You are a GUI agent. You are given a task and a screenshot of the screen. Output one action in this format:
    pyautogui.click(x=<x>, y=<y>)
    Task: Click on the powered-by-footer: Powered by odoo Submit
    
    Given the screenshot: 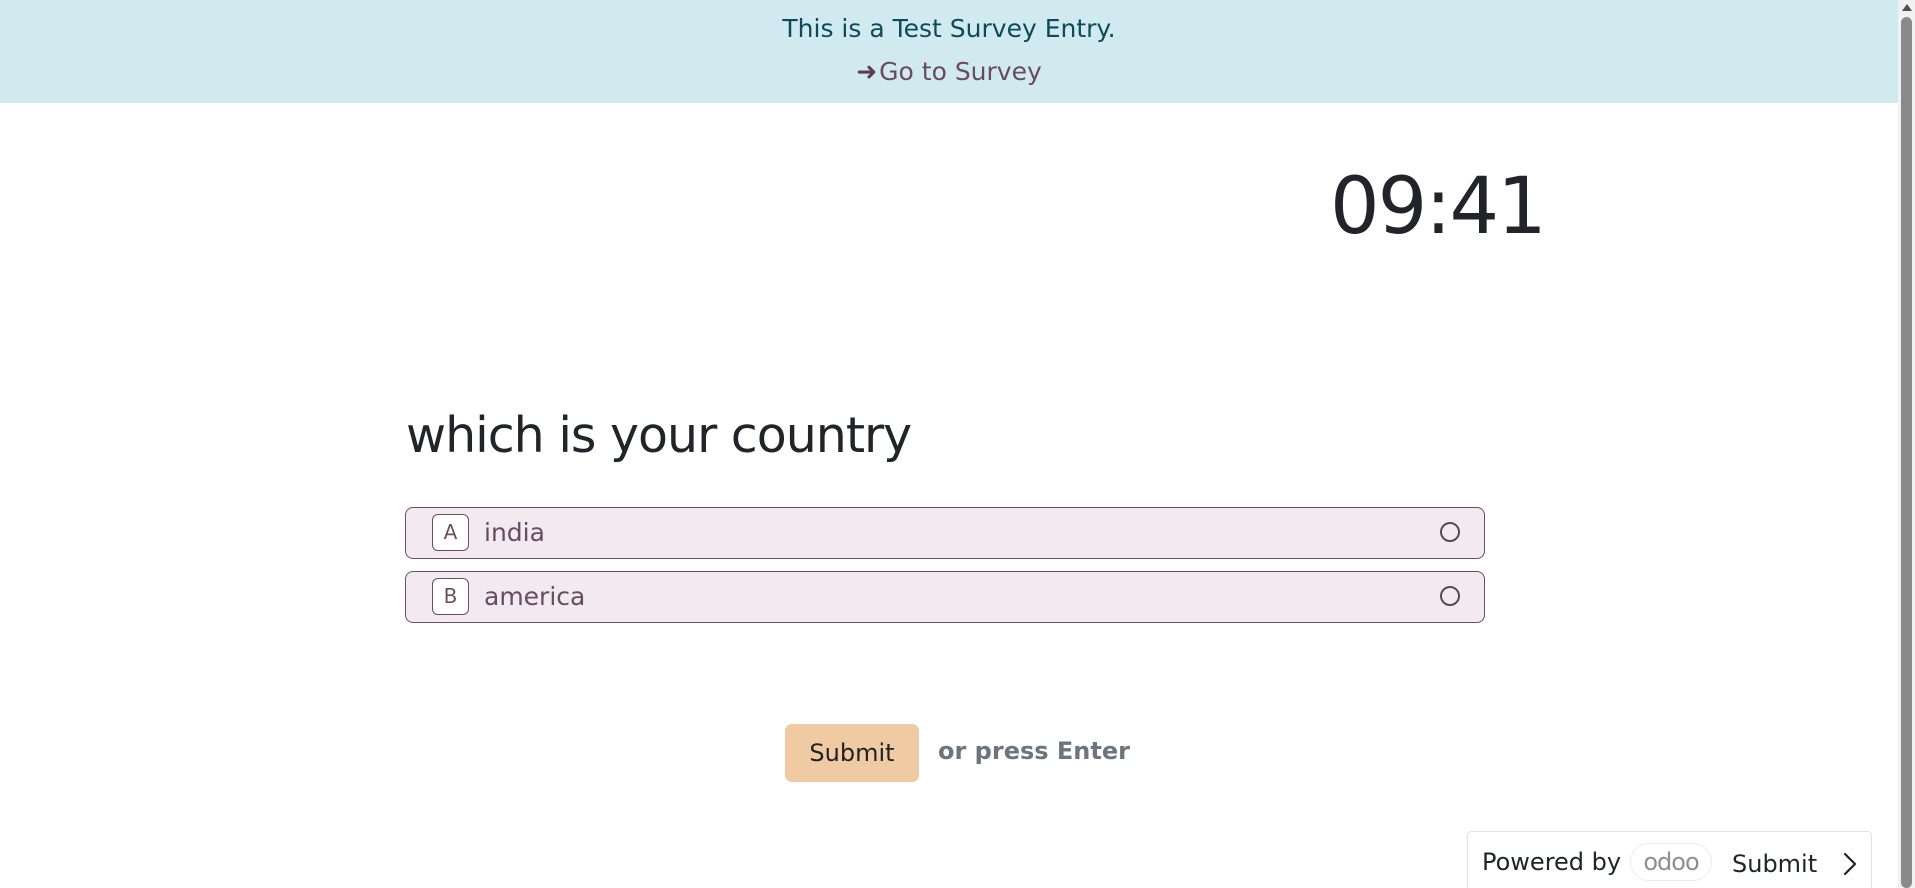 What is the action you would take?
    pyautogui.click(x=1669, y=859)
    